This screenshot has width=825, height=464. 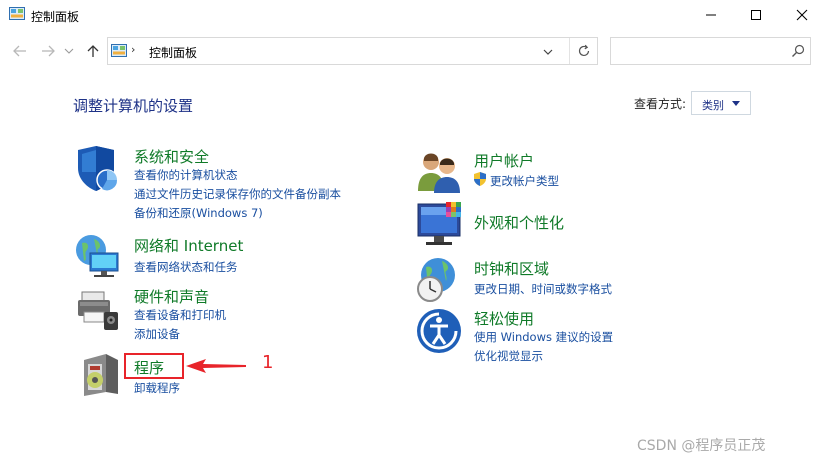 What do you see at coordinates (441, 224) in the screenshot?
I see `appearance-monitor-icon` at bounding box center [441, 224].